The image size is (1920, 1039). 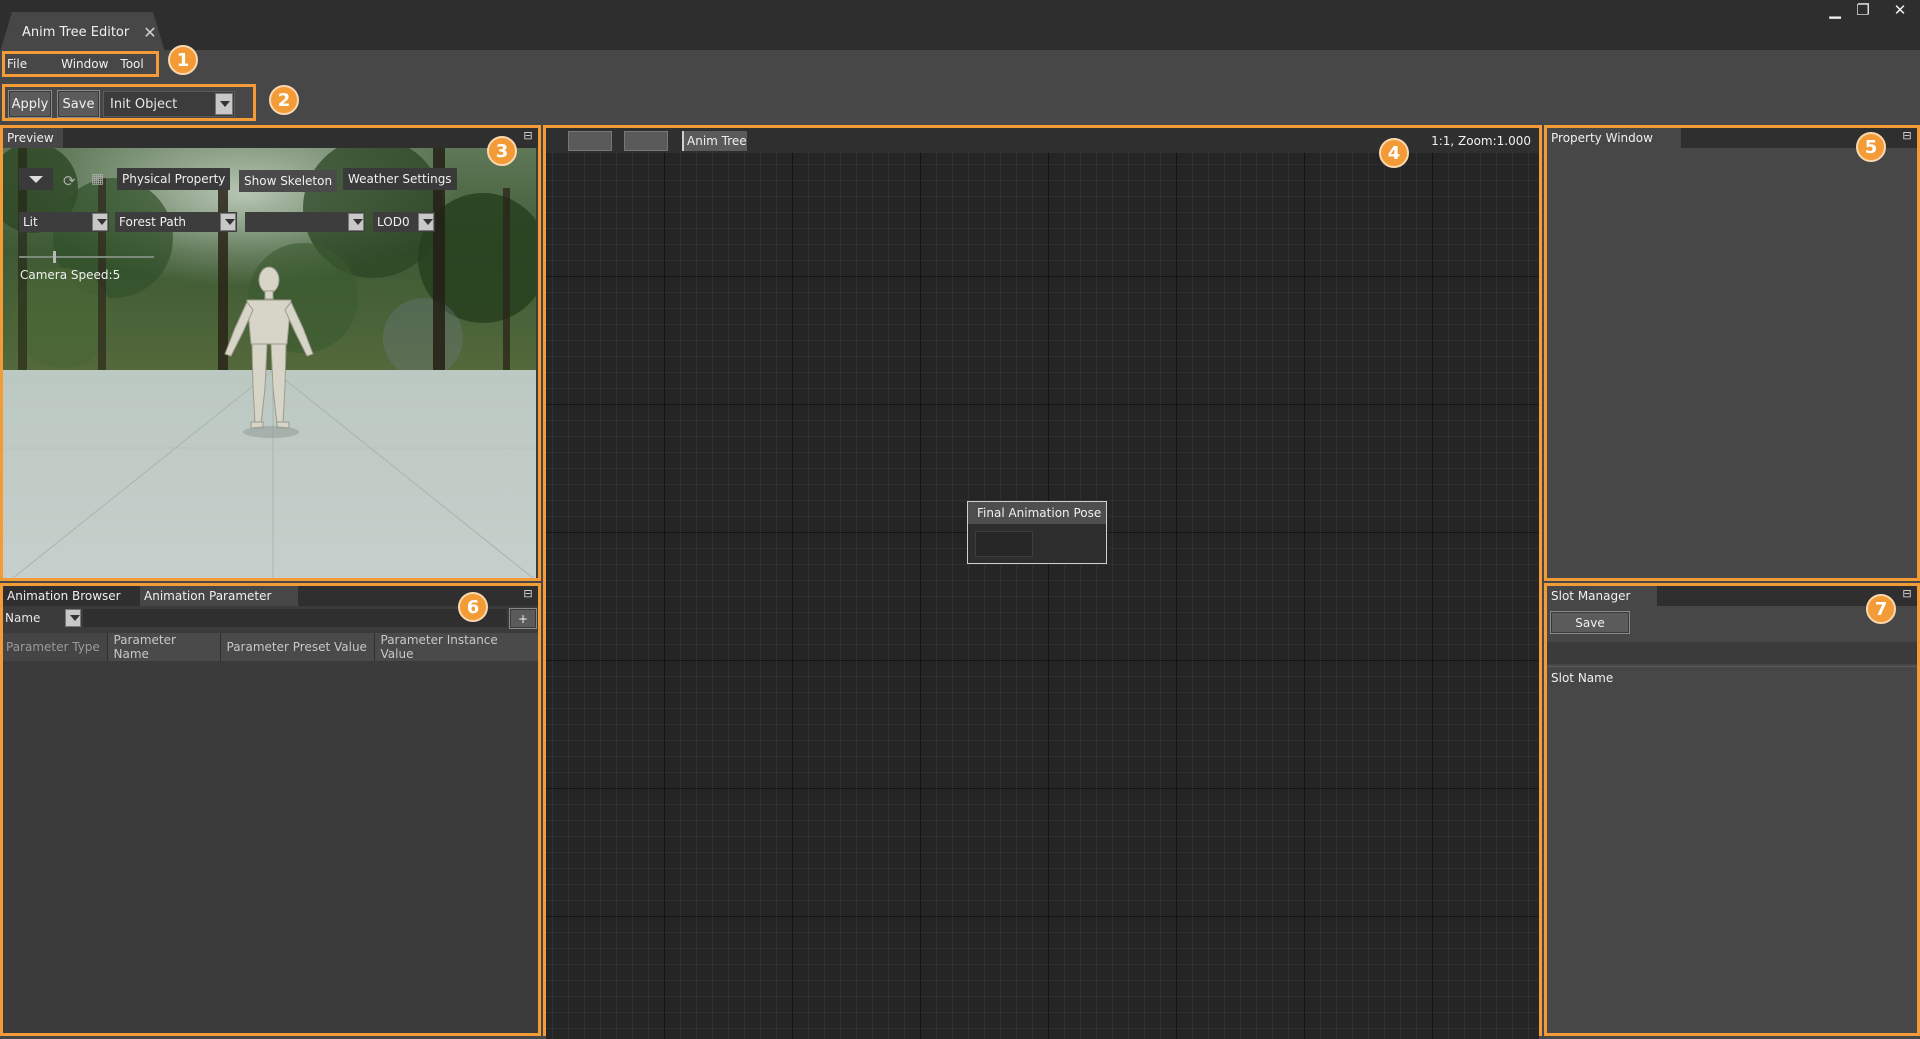 I want to click on toolbar: Apply Save Init Object, so click(x=129, y=102).